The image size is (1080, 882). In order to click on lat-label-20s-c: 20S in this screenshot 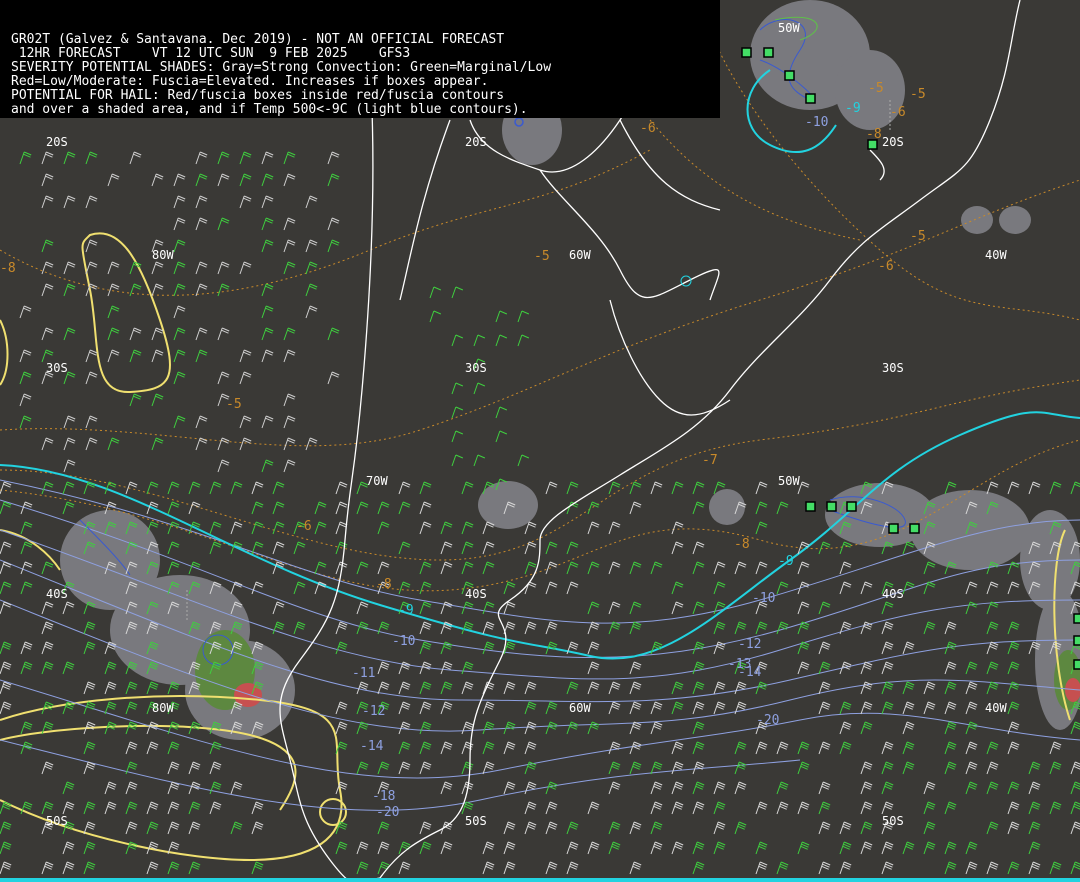, I will do `click(476, 142)`.